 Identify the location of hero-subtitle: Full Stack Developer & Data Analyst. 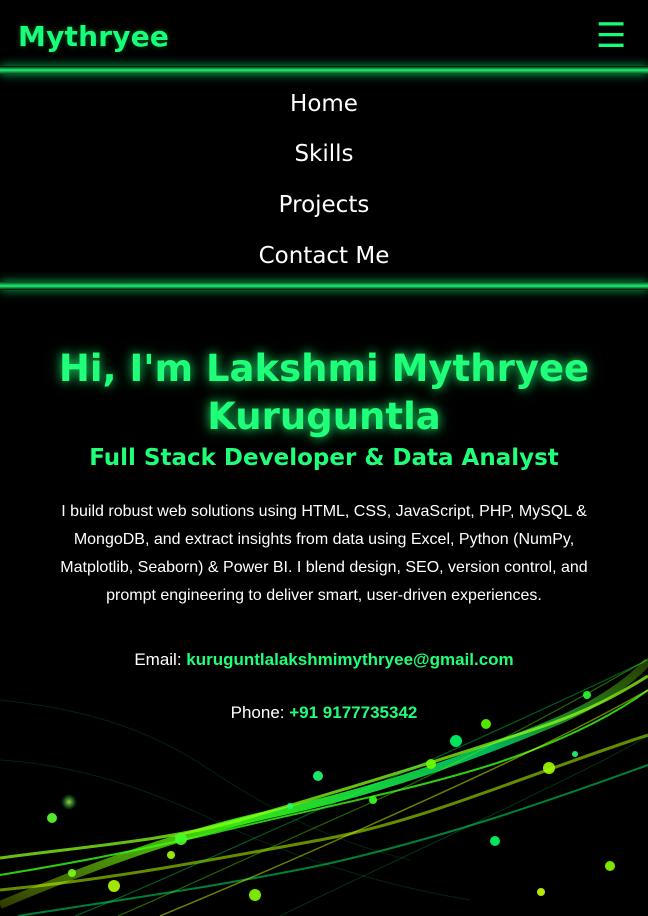
(324, 458).